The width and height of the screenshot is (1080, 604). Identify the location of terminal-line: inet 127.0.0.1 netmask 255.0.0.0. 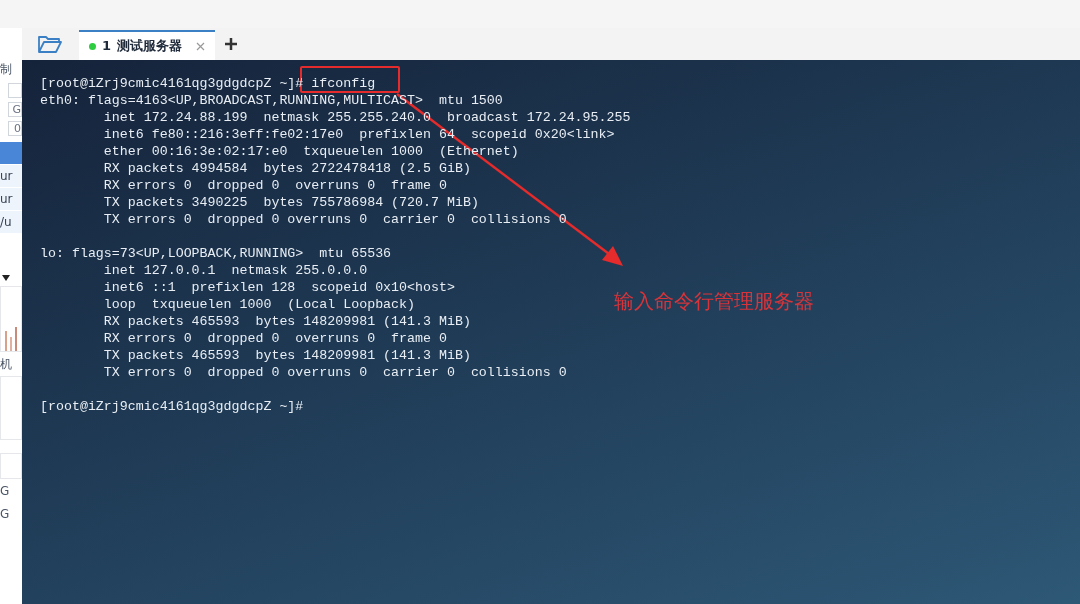
(235, 270).